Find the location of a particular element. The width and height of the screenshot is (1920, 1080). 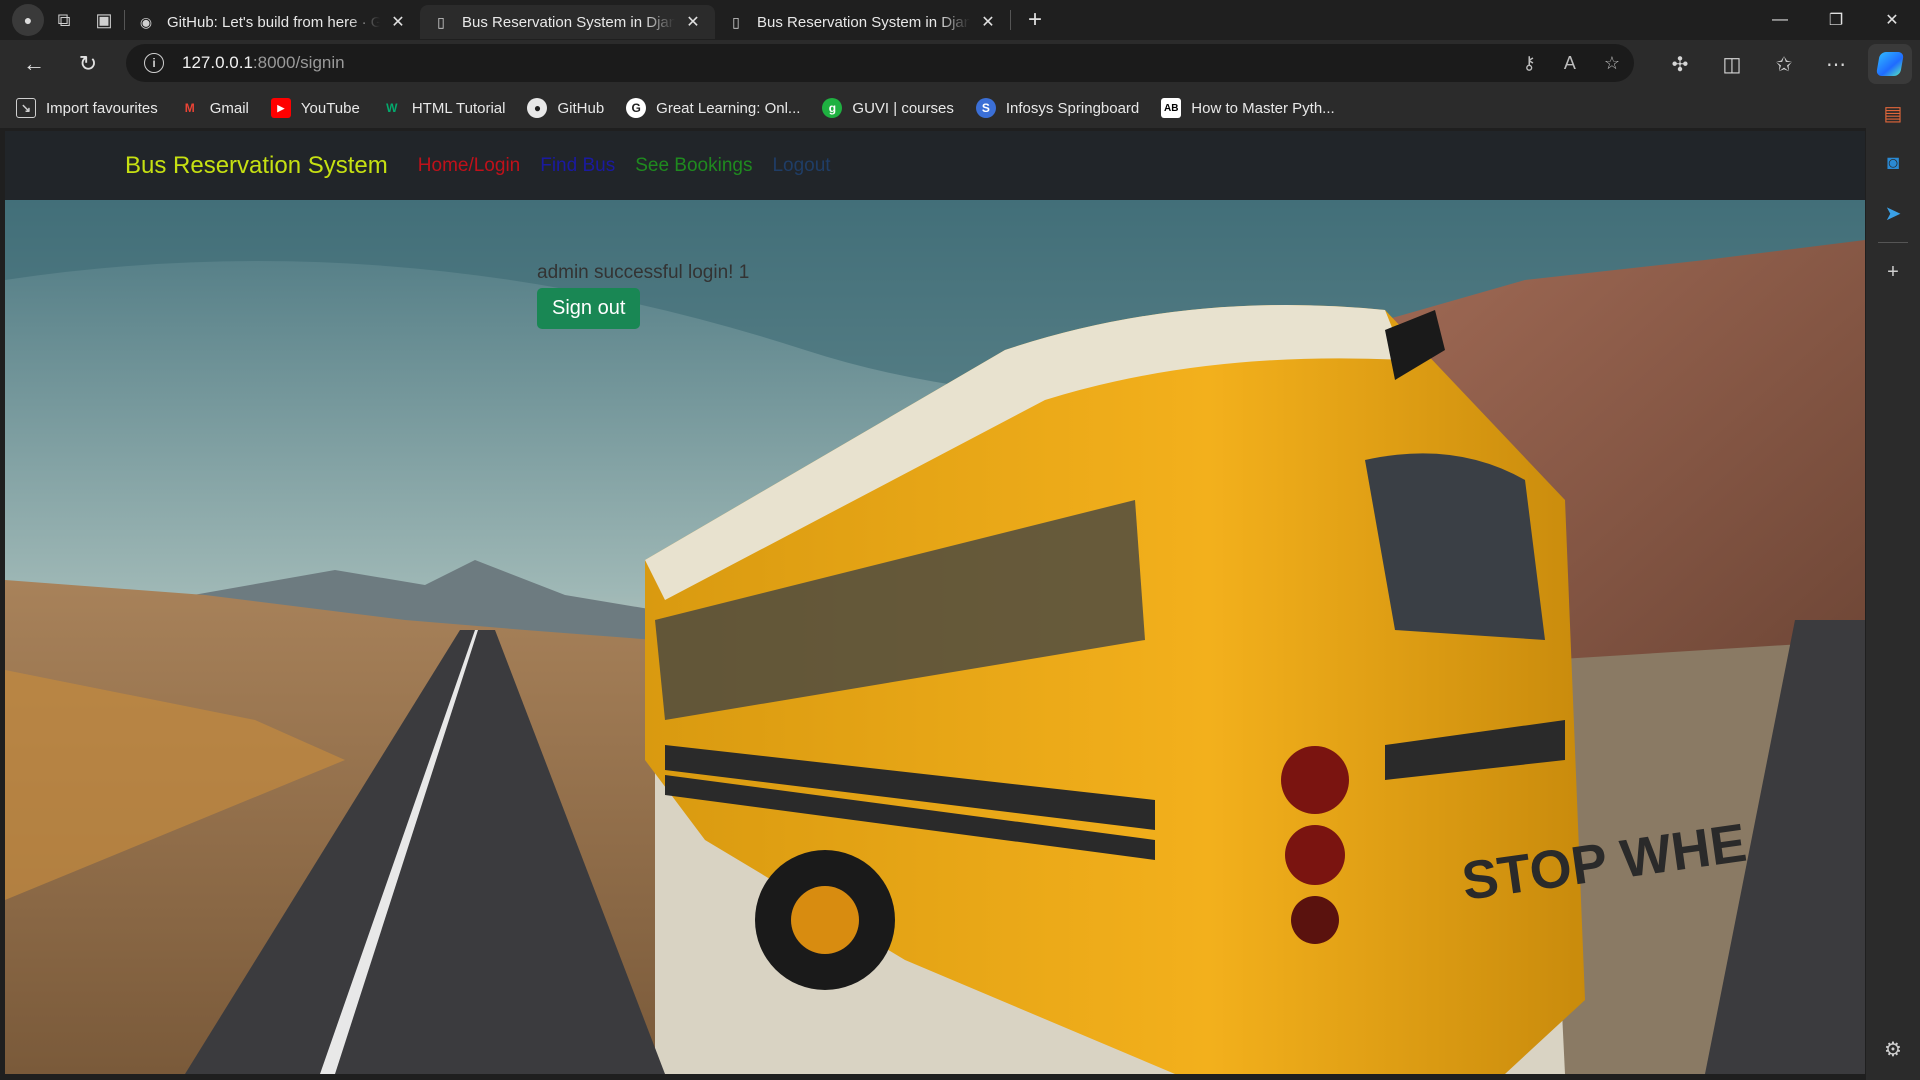

toolbar-actions: ✣ ◫ ✩ ⋯ is located at coordinates (1787, 64).